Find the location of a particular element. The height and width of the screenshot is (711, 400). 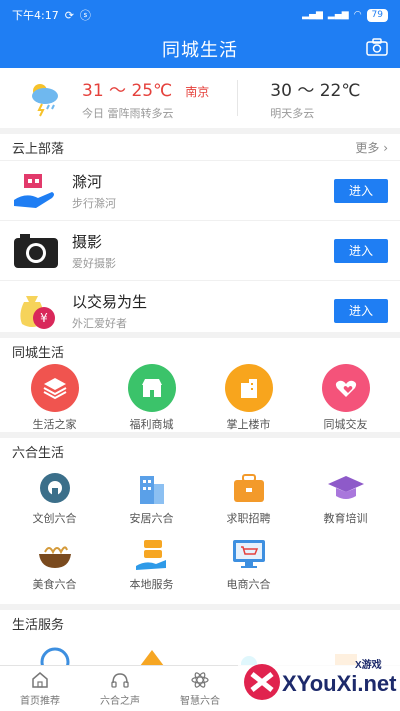

services-header: 生活服务 is located at coordinates (200, 623).